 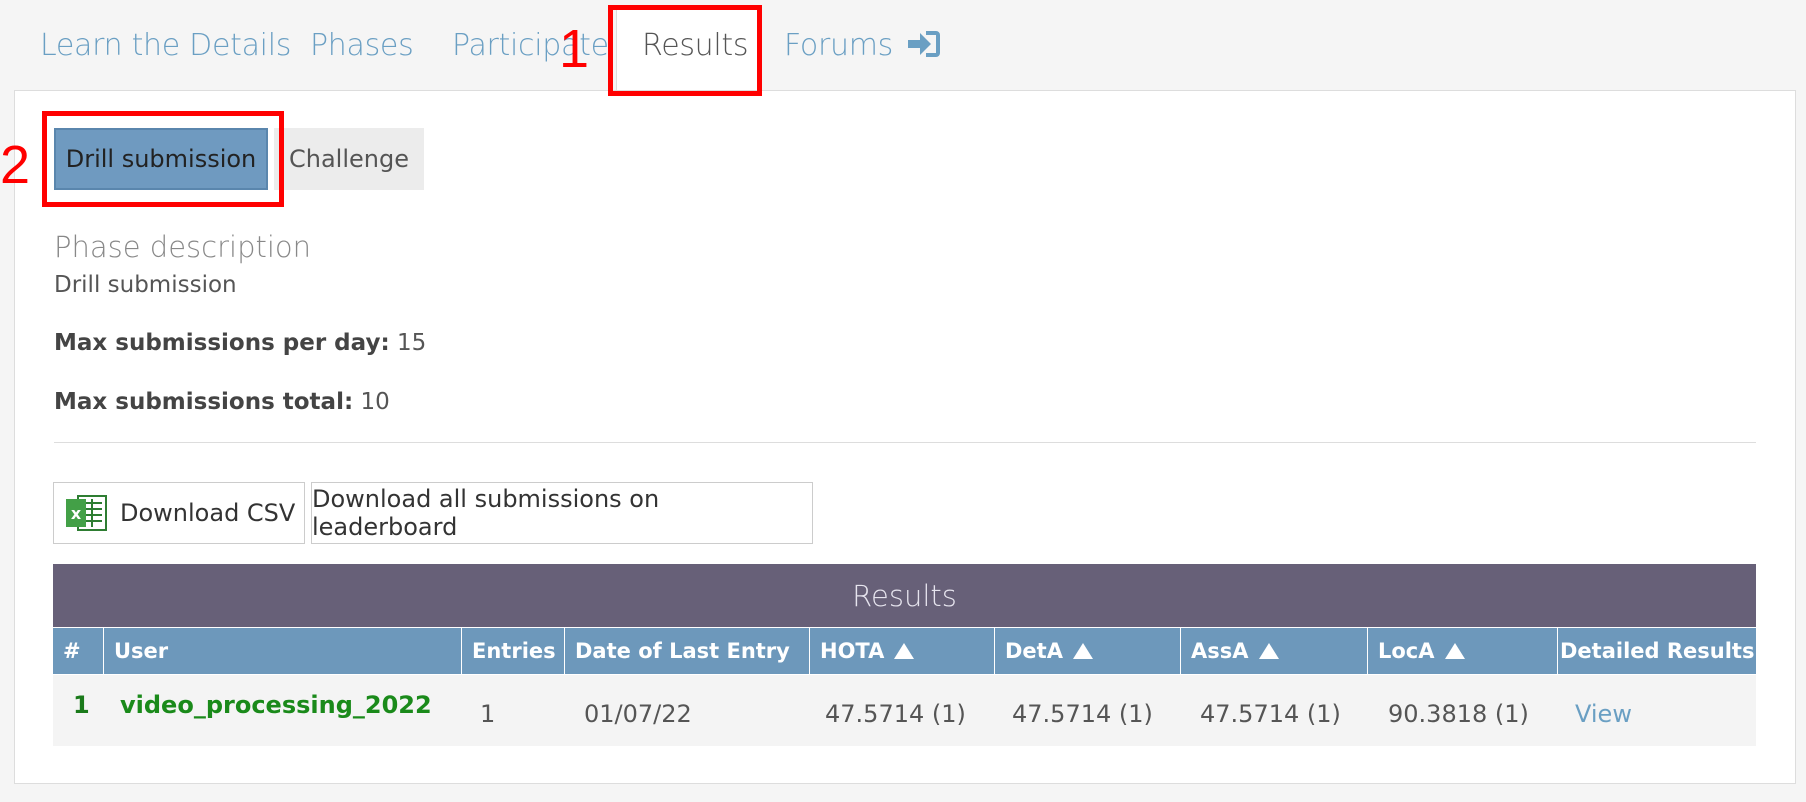 I want to click on col-hota: HOTA, so click(x=902, y=651).